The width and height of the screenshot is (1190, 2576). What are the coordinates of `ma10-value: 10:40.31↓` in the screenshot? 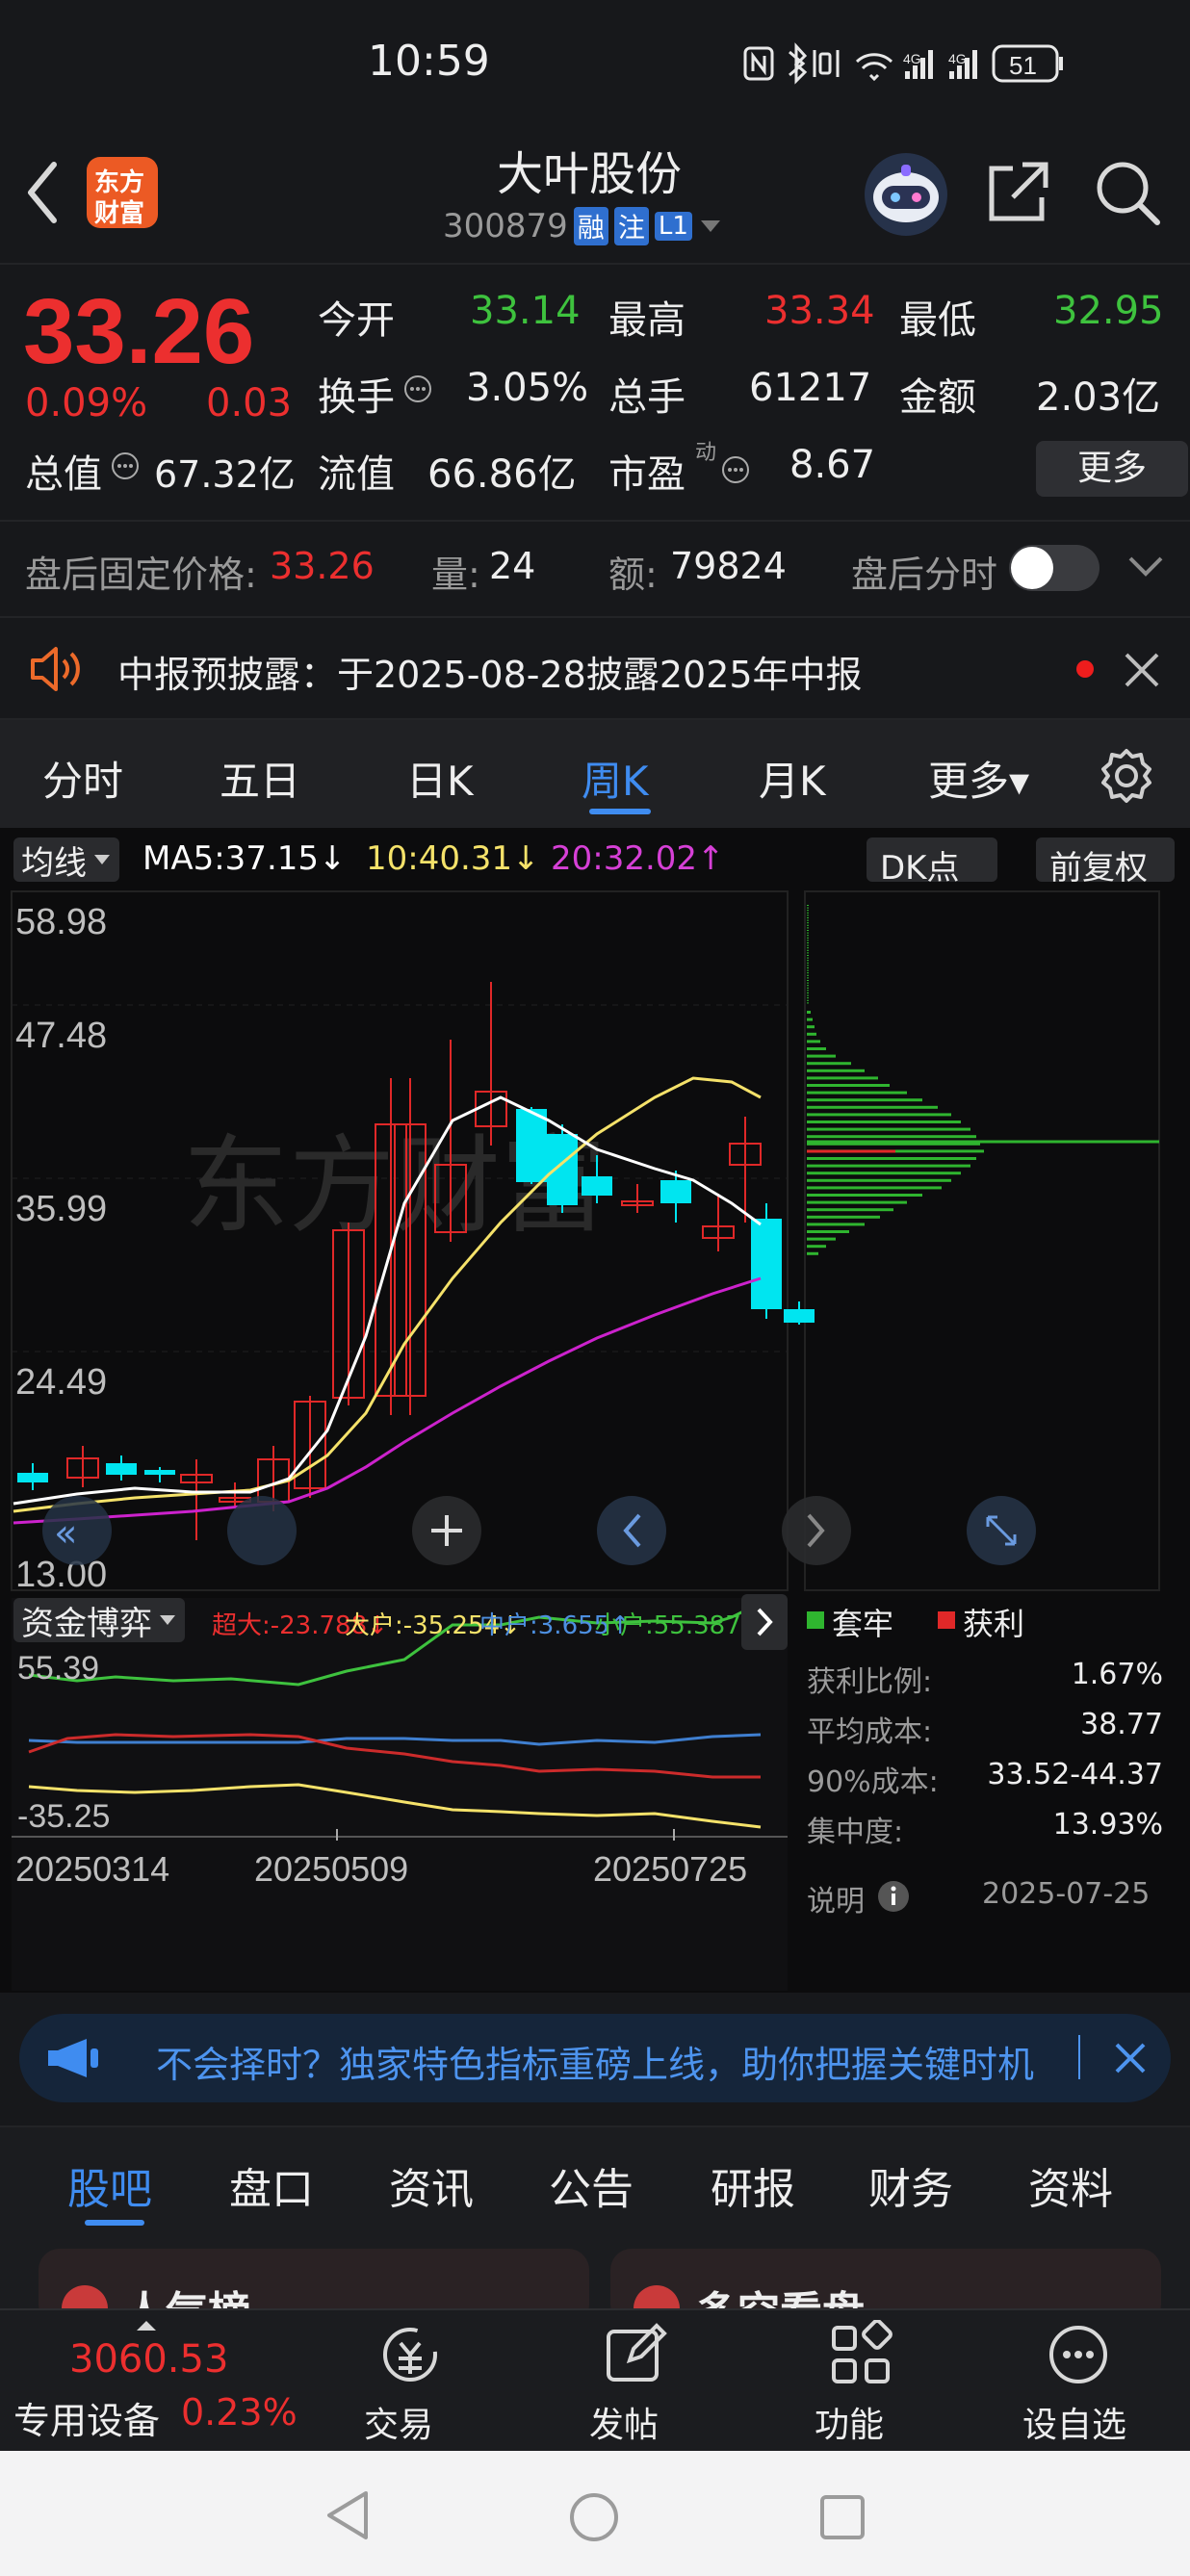 It's located at (453, 859).